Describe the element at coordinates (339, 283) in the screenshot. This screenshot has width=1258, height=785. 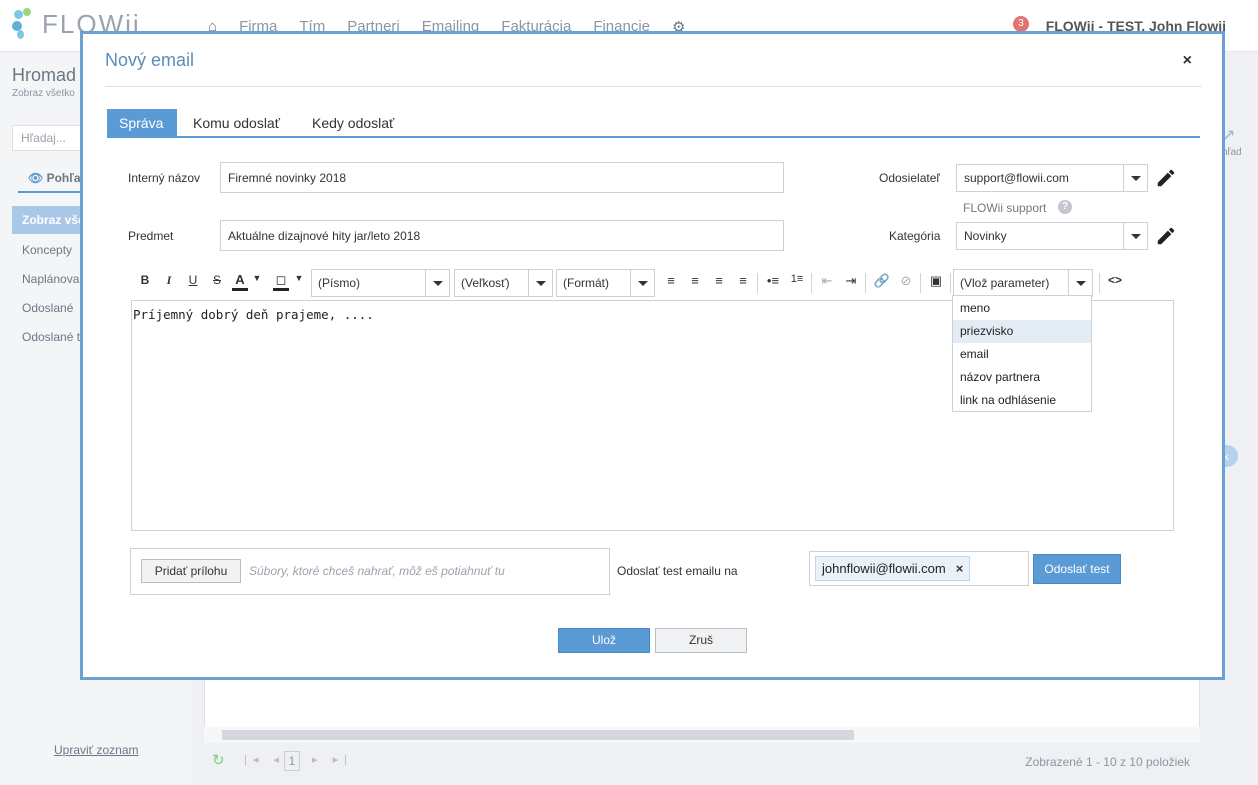
I see `font-select-value: (Písmo)` at that location.